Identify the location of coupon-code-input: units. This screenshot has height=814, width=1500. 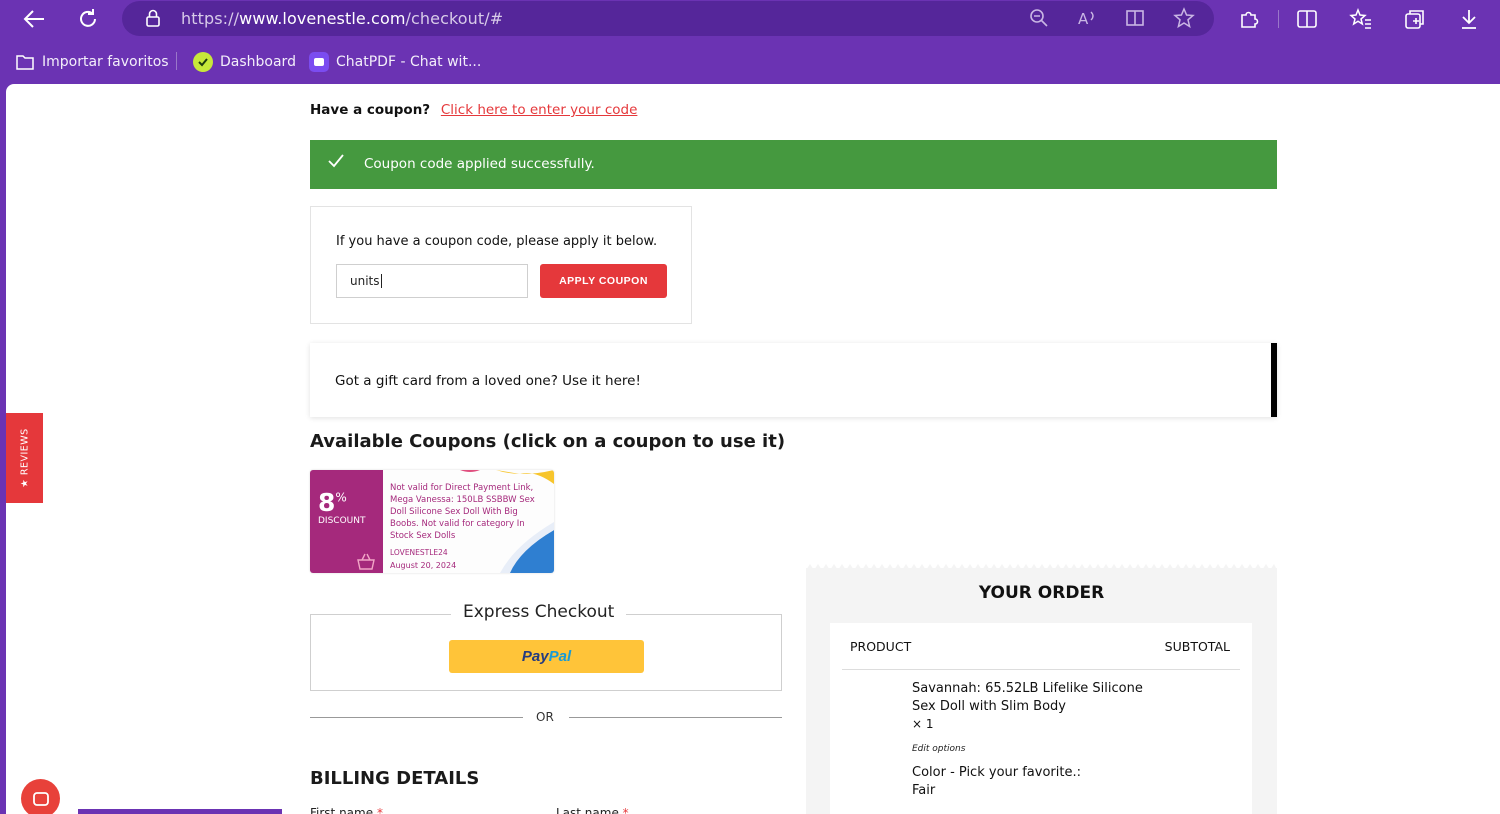
(432, 281).